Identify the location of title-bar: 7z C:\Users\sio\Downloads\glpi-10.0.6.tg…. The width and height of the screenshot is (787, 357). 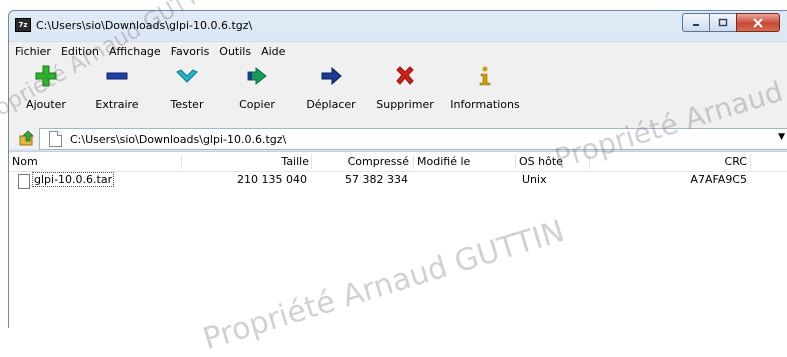
(398, 25).